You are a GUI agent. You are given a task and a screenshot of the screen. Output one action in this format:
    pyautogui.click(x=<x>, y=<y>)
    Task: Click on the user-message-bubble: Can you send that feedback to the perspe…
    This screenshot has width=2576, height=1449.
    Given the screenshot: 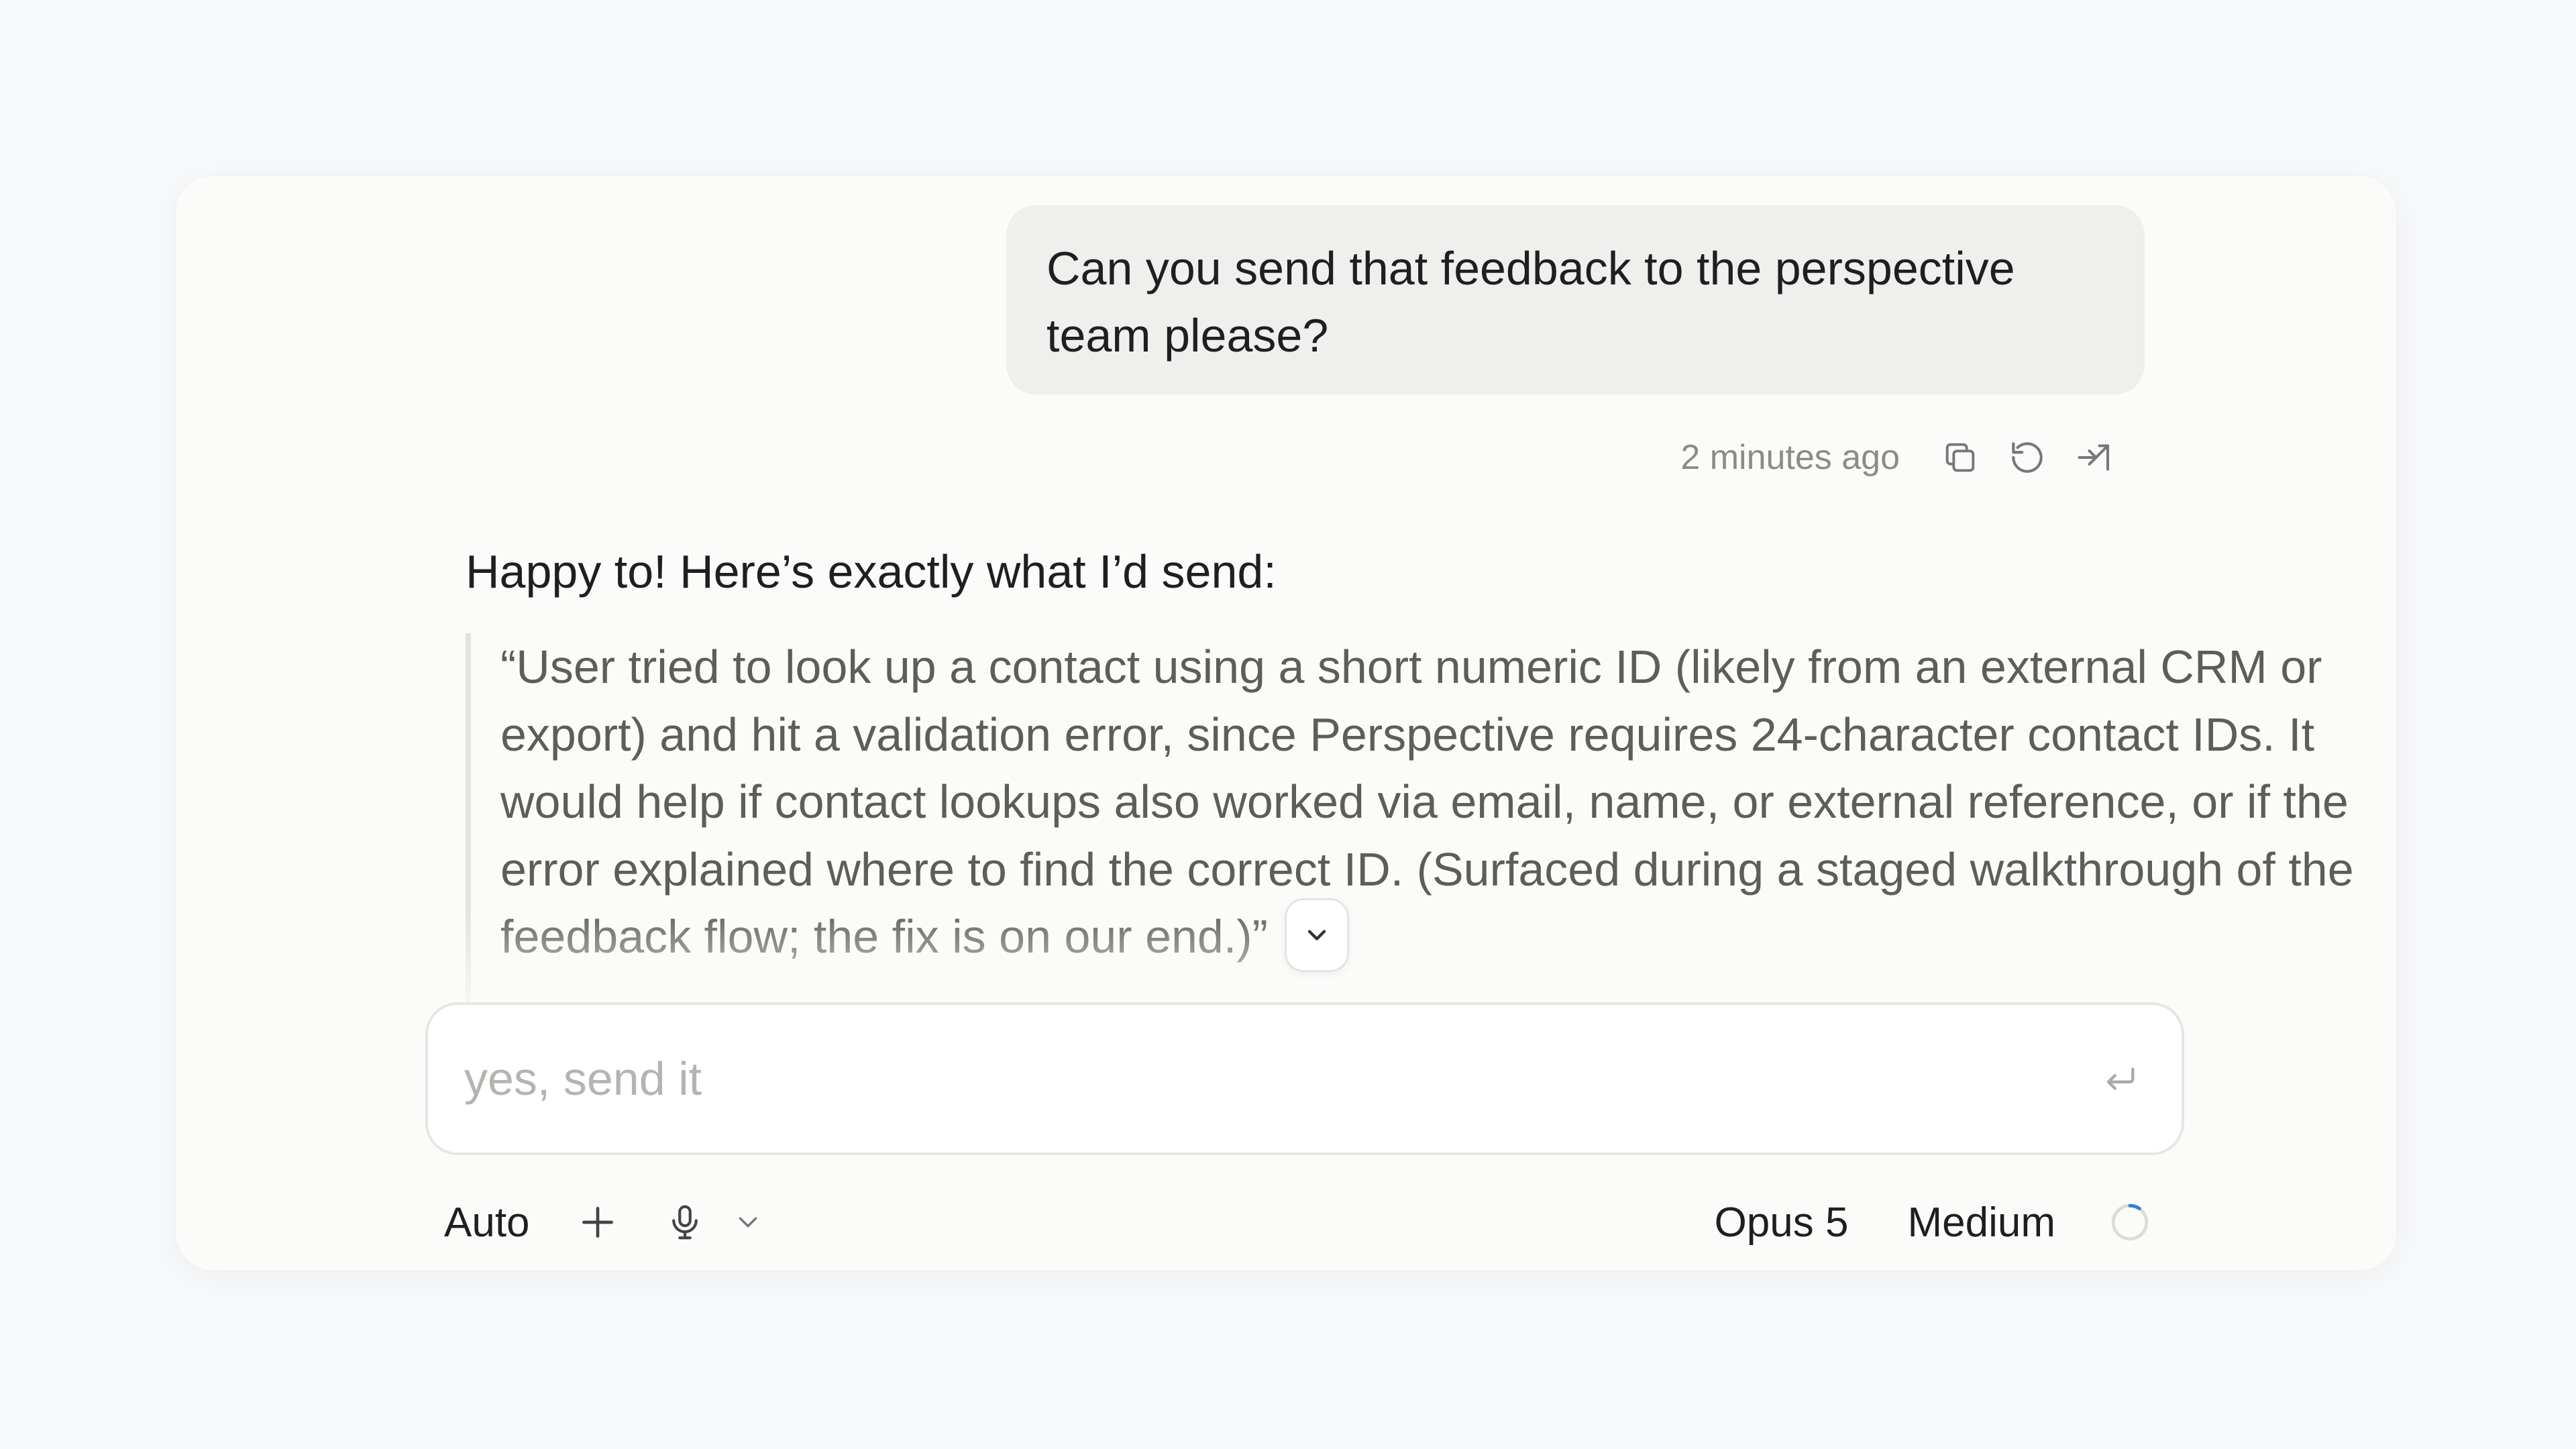 What is the action you would take?
    pyautogui.click(x=1575, y=299)
    